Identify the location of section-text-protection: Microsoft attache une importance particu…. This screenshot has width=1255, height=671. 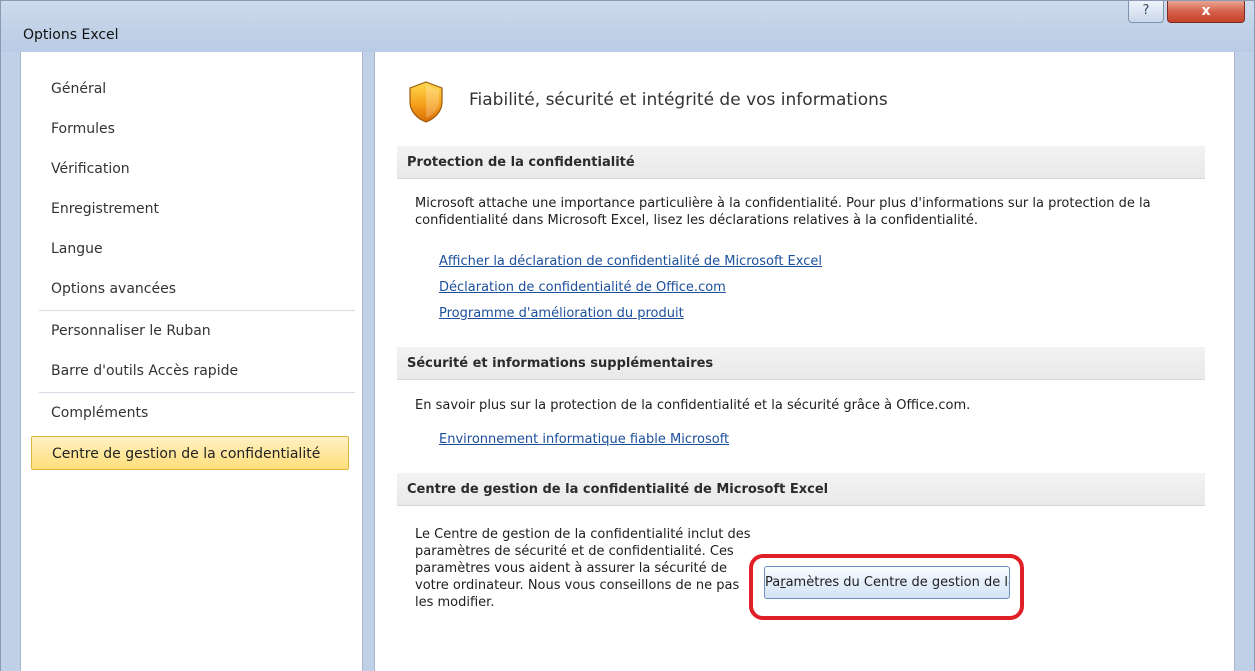
(783, 212).